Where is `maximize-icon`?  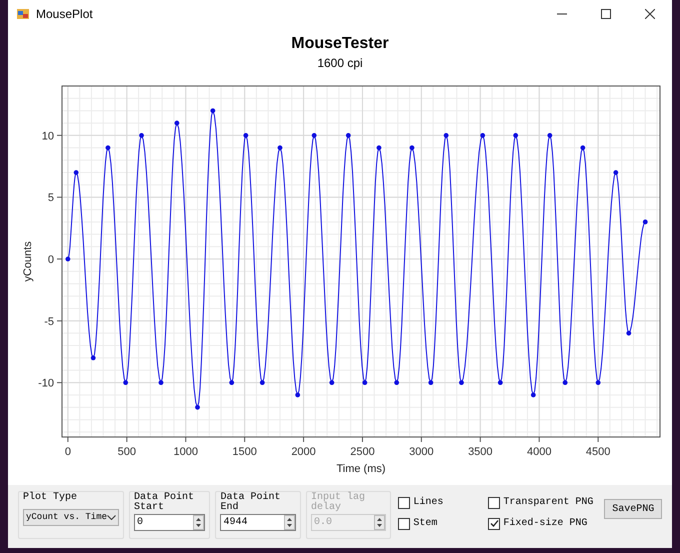 maximize-icon is located at coordinates (606, 14).